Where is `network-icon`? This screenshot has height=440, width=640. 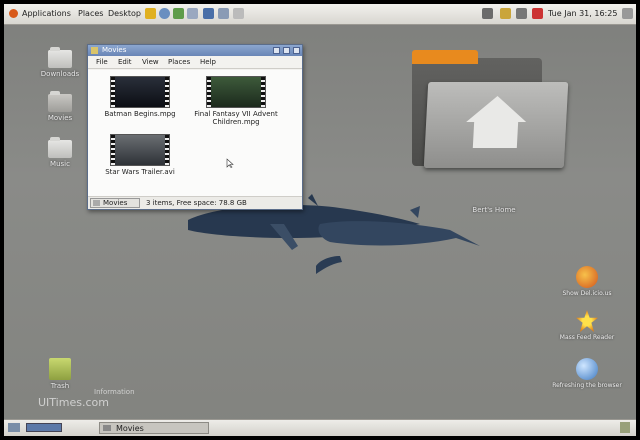 network-icon is located at coordinates (223, 13).